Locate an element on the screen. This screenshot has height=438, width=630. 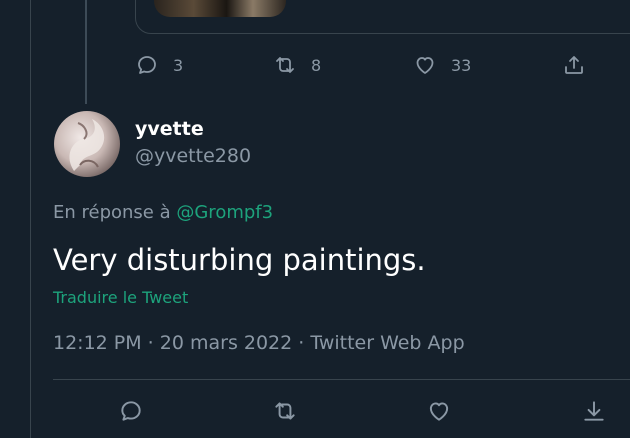
reply-button is located at coordinates (131, 411).